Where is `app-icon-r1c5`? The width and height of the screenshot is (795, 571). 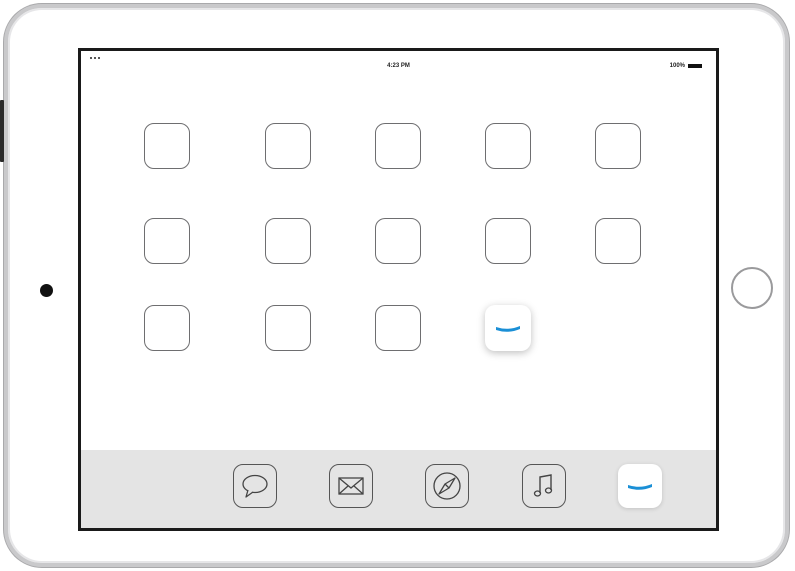 app-icon-r1c5 is located at coordinates (618, 146).